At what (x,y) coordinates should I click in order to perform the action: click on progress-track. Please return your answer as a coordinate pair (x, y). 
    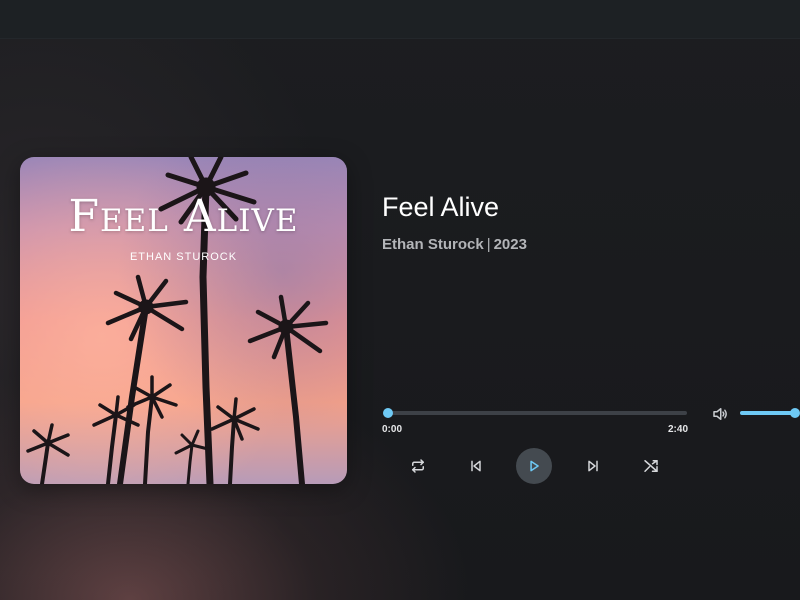
    Looking at the image, I should click on (535, 413).